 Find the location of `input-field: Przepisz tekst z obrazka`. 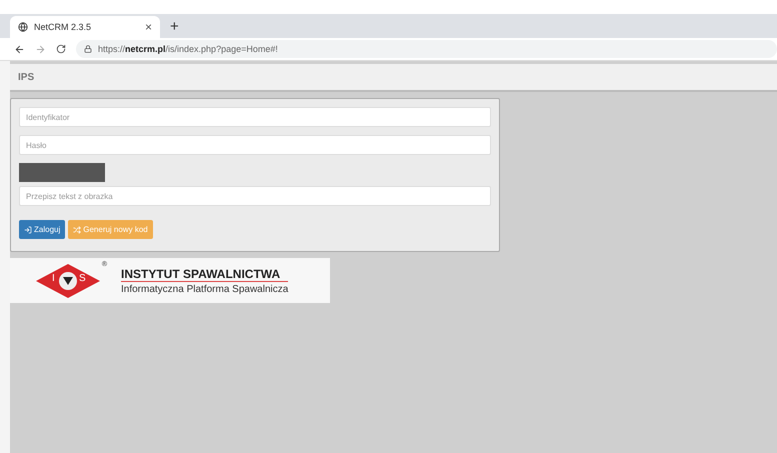

input-field: Przepisz tekst z obrazka is located at coordinates (255, 196).